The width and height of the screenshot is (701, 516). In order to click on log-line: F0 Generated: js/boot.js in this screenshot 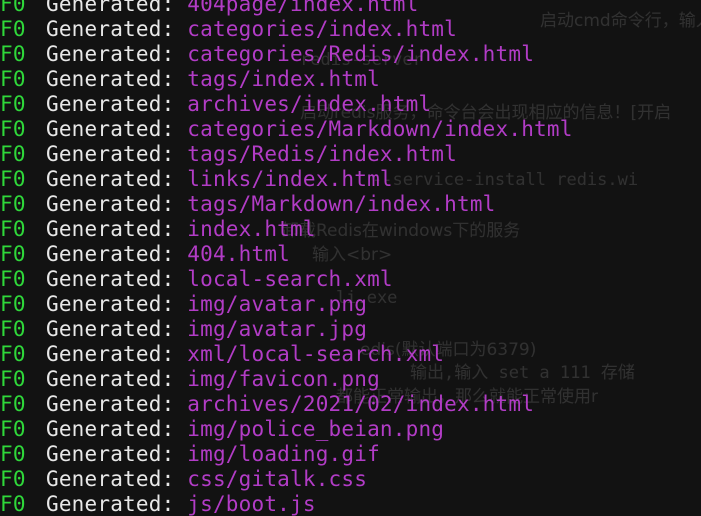, I will do `click(286, 504)`.